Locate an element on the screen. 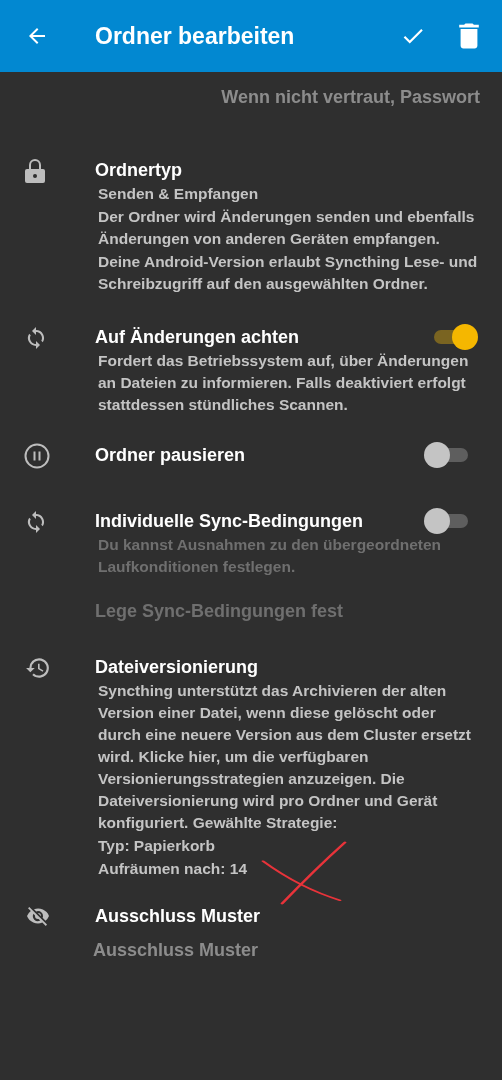 The height and width of the screenshot is (1080, 502). setting-title: Auf Änderungen achten is located at coordinates (197, 337).